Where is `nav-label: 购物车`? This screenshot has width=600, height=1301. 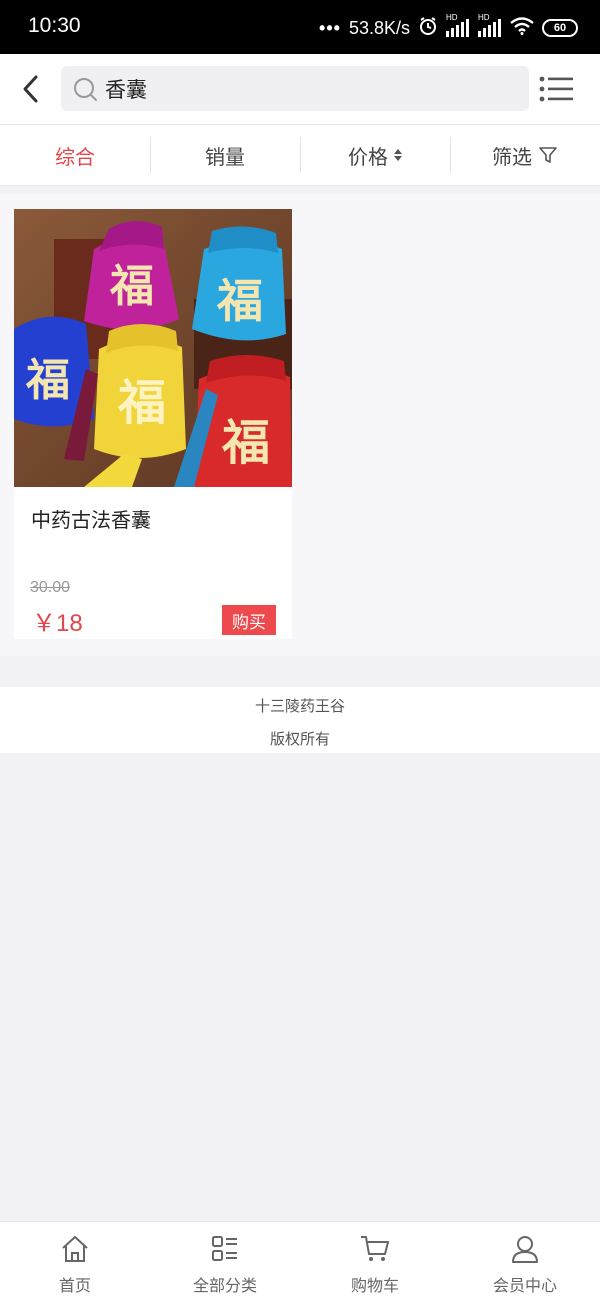
nav-label: 购物车 is located at coordinates (374, 1285).